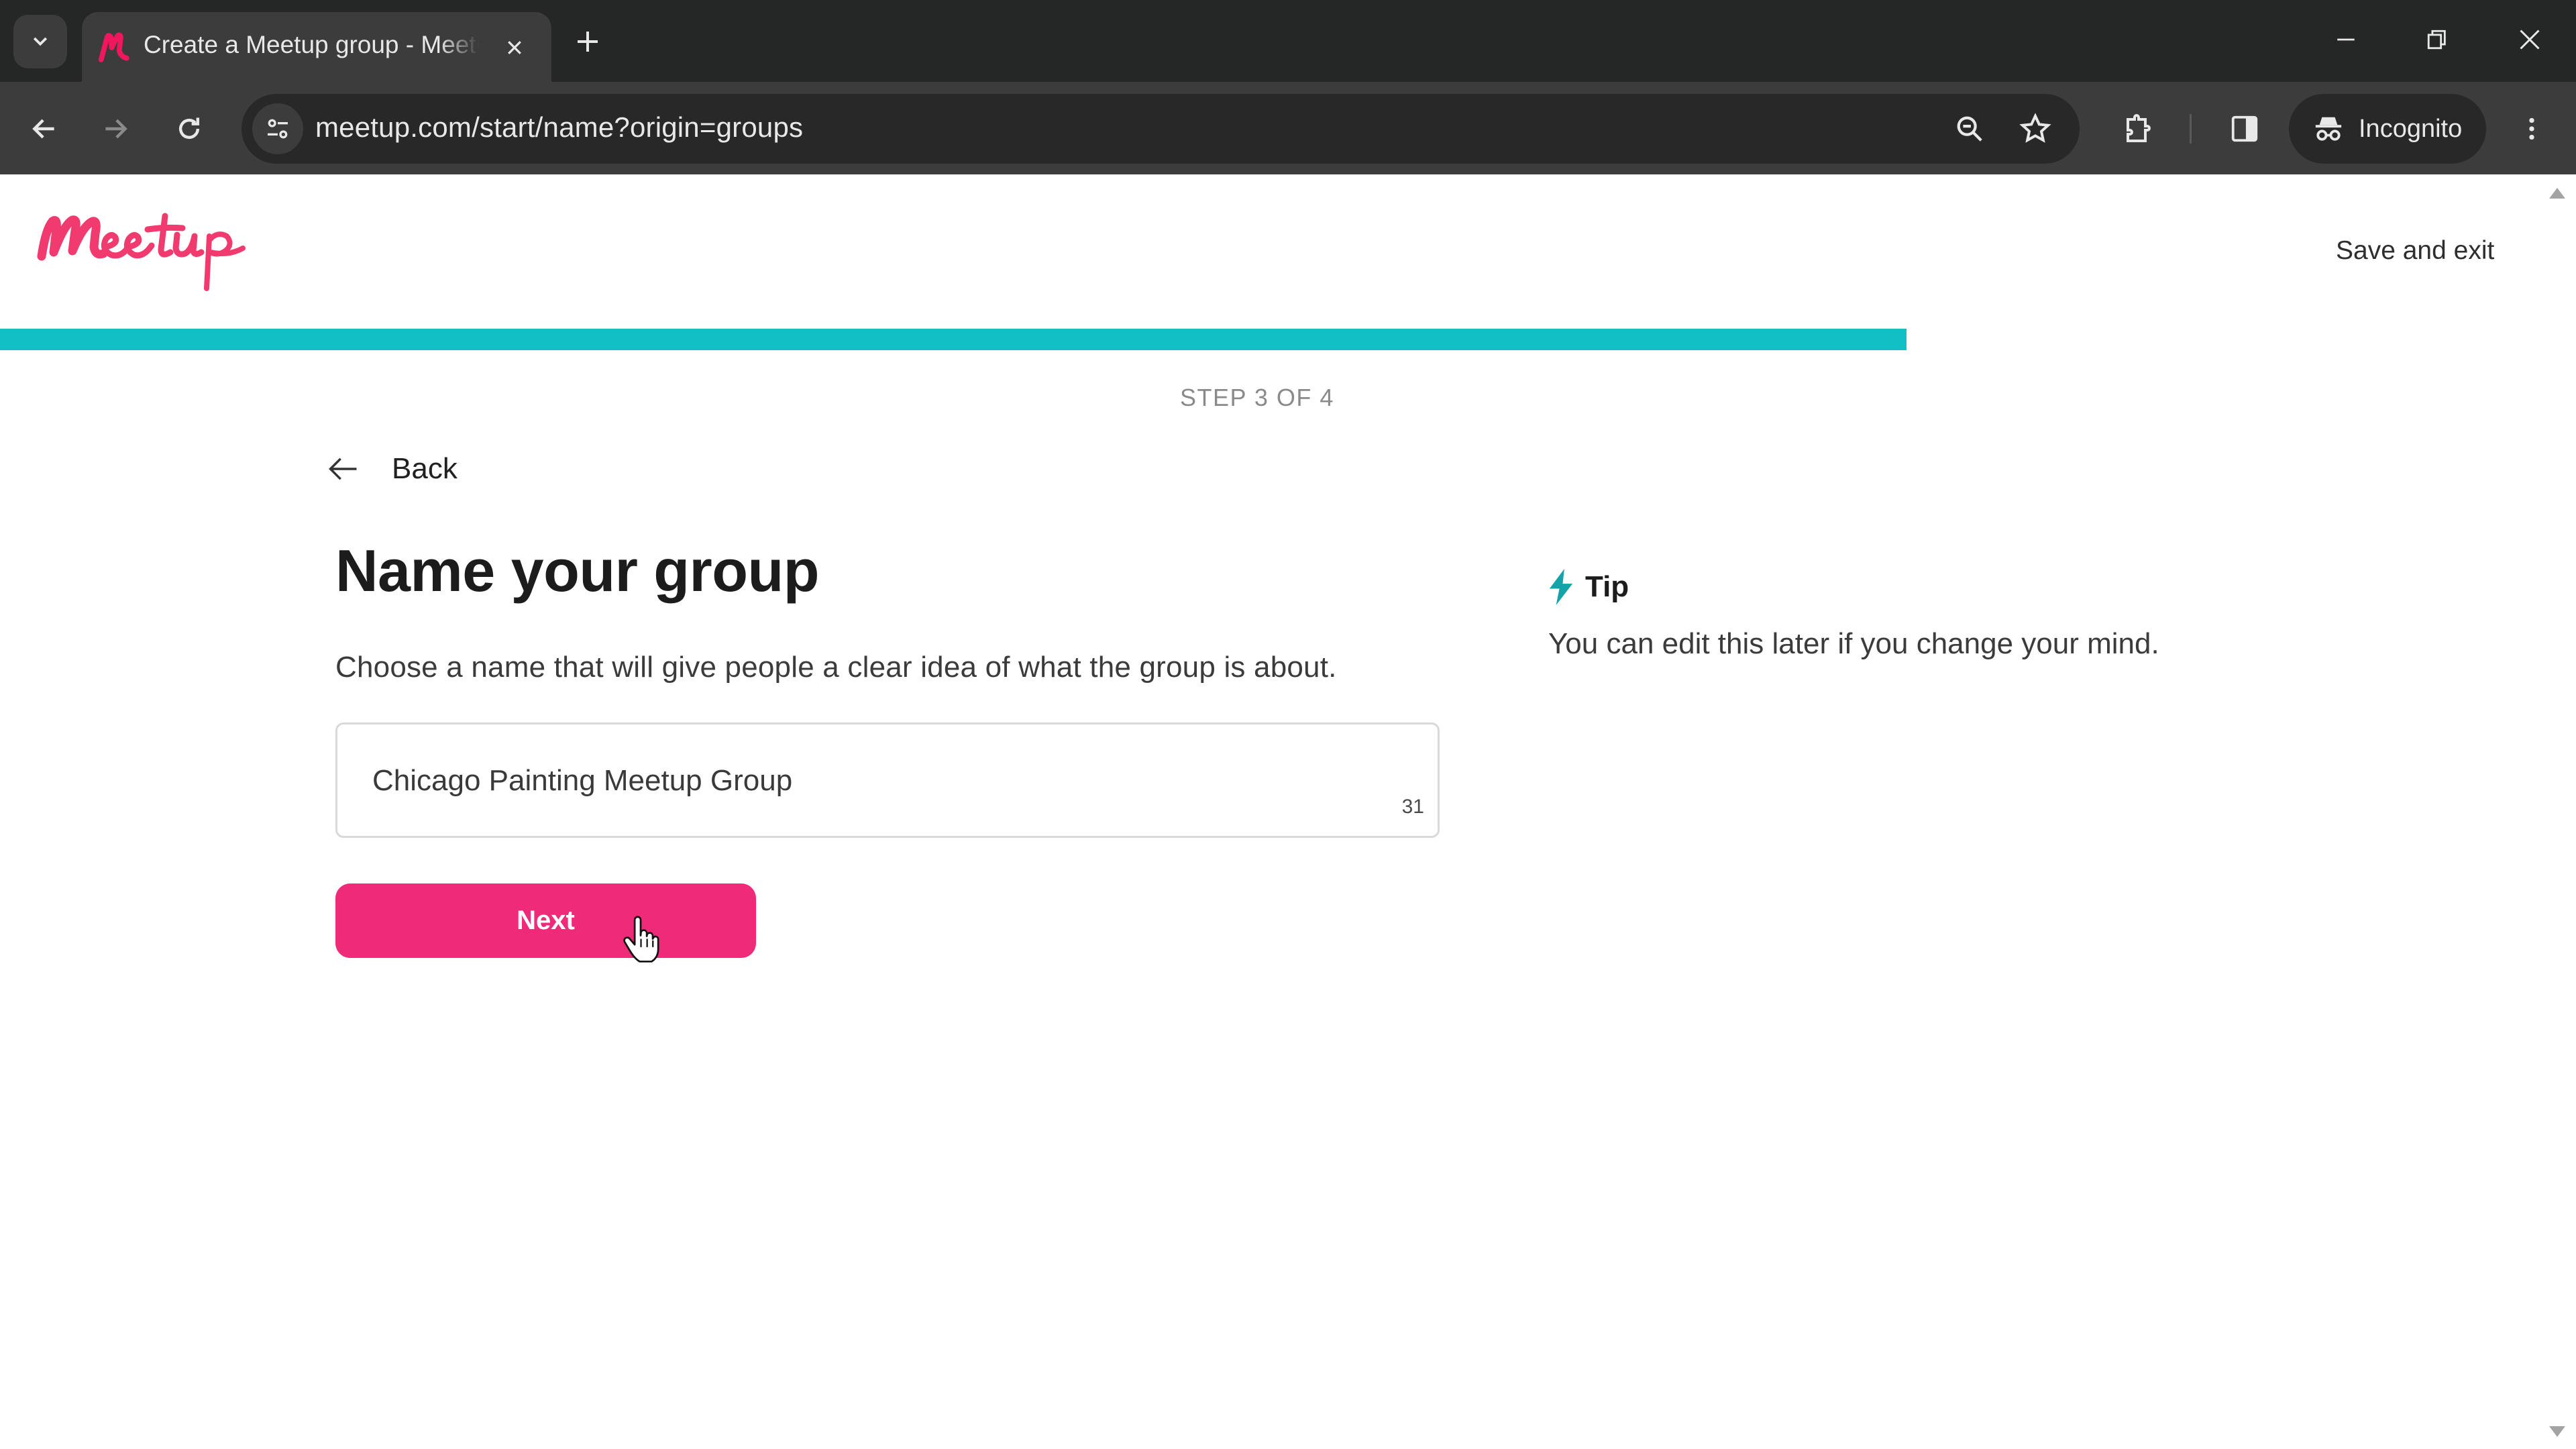  I want to click on tab-close-button, so click(514, 47).